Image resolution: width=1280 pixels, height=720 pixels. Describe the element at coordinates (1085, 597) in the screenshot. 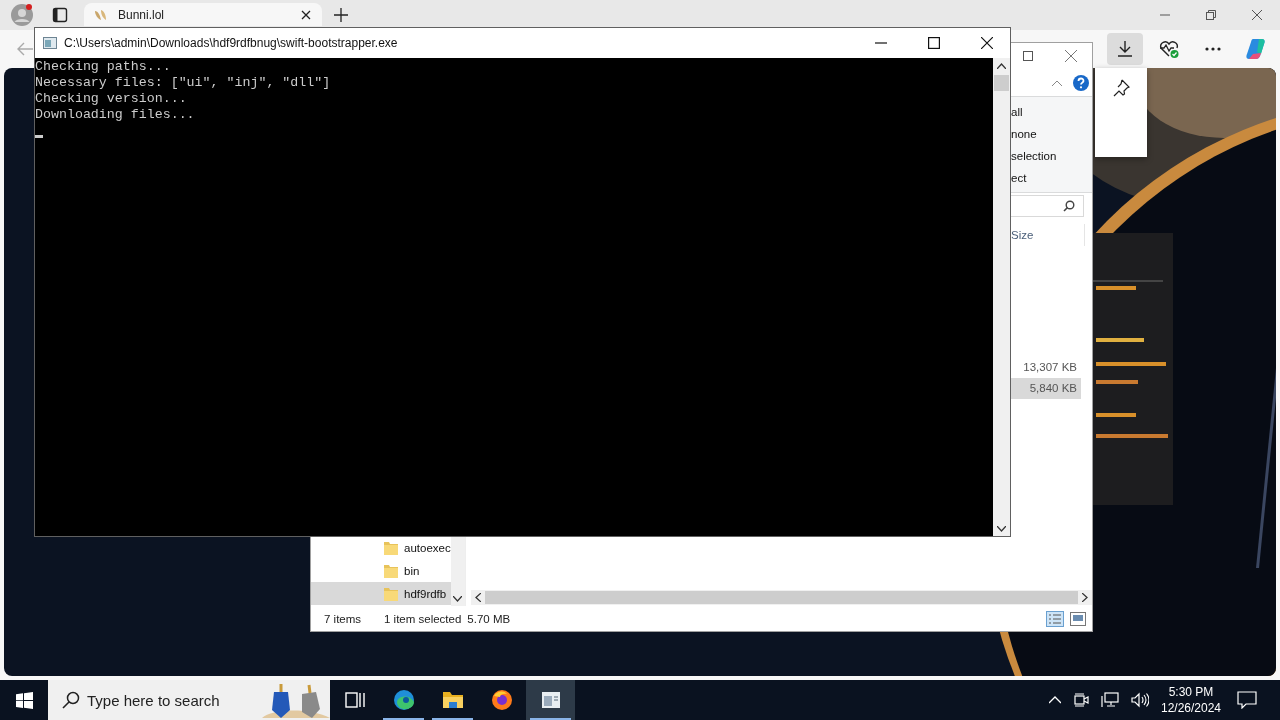

I see `caret-right-icon` at that location.